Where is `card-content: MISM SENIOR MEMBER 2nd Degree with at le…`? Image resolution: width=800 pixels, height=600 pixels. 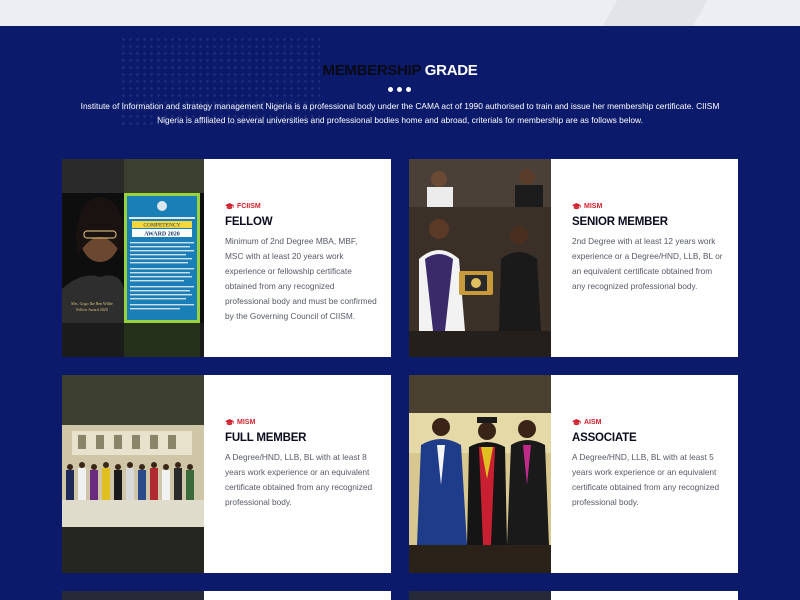 card-content: MISM SENIOR MEMBER 2nd Degree with at le… is located at coordinates (648, 248).